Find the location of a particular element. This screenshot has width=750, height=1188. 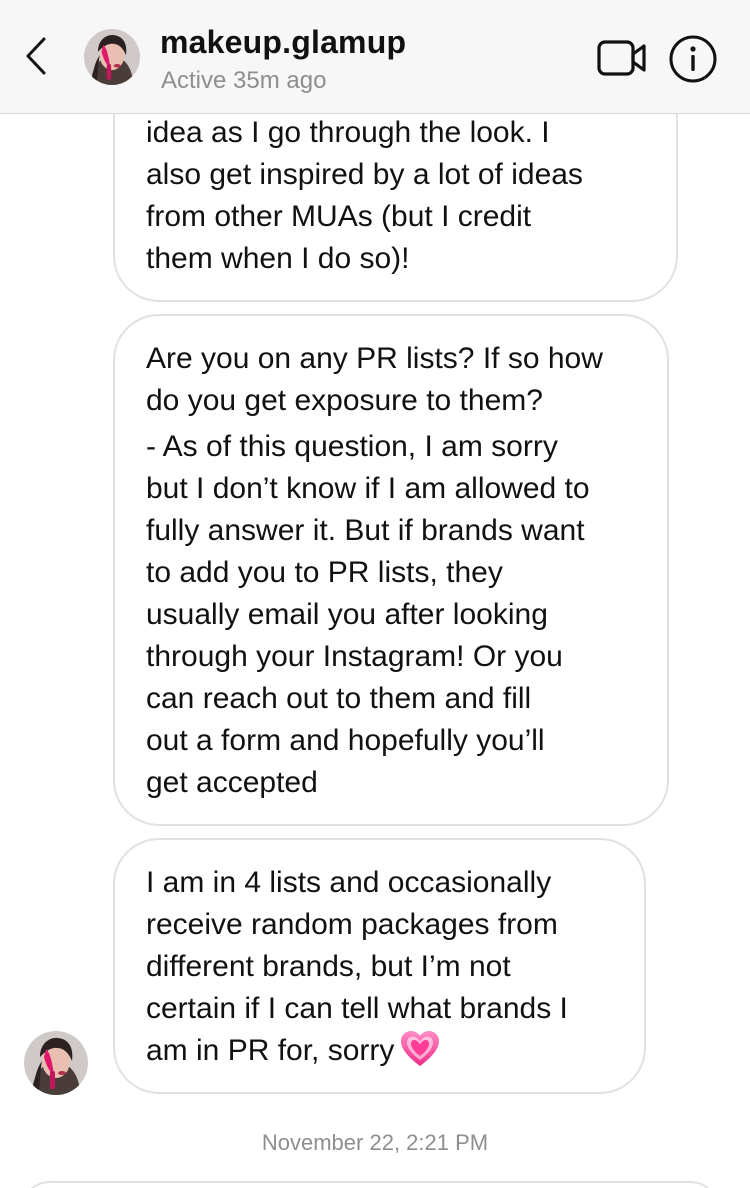

profile-avatar is located at coordinates (112, 57).